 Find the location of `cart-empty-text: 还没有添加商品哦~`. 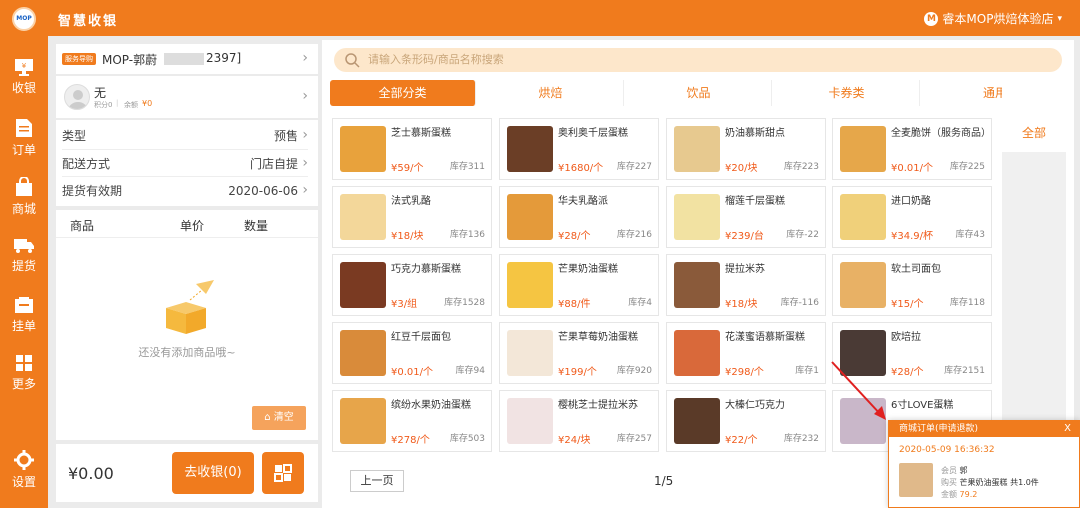

cart-empty-text: 还没有添加商品哦~ is located at coordinates (187, 352).